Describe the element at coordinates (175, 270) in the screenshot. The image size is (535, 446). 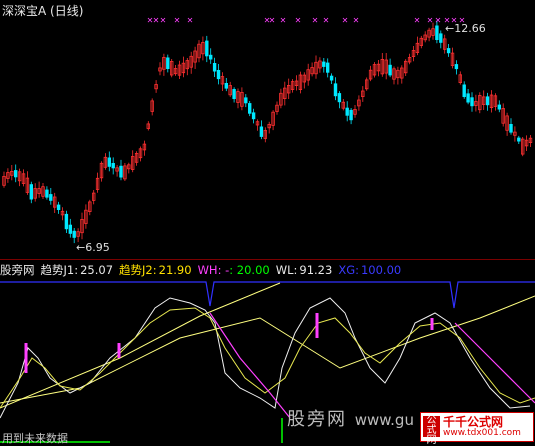
I see `j2-value: 21.90` at that location.